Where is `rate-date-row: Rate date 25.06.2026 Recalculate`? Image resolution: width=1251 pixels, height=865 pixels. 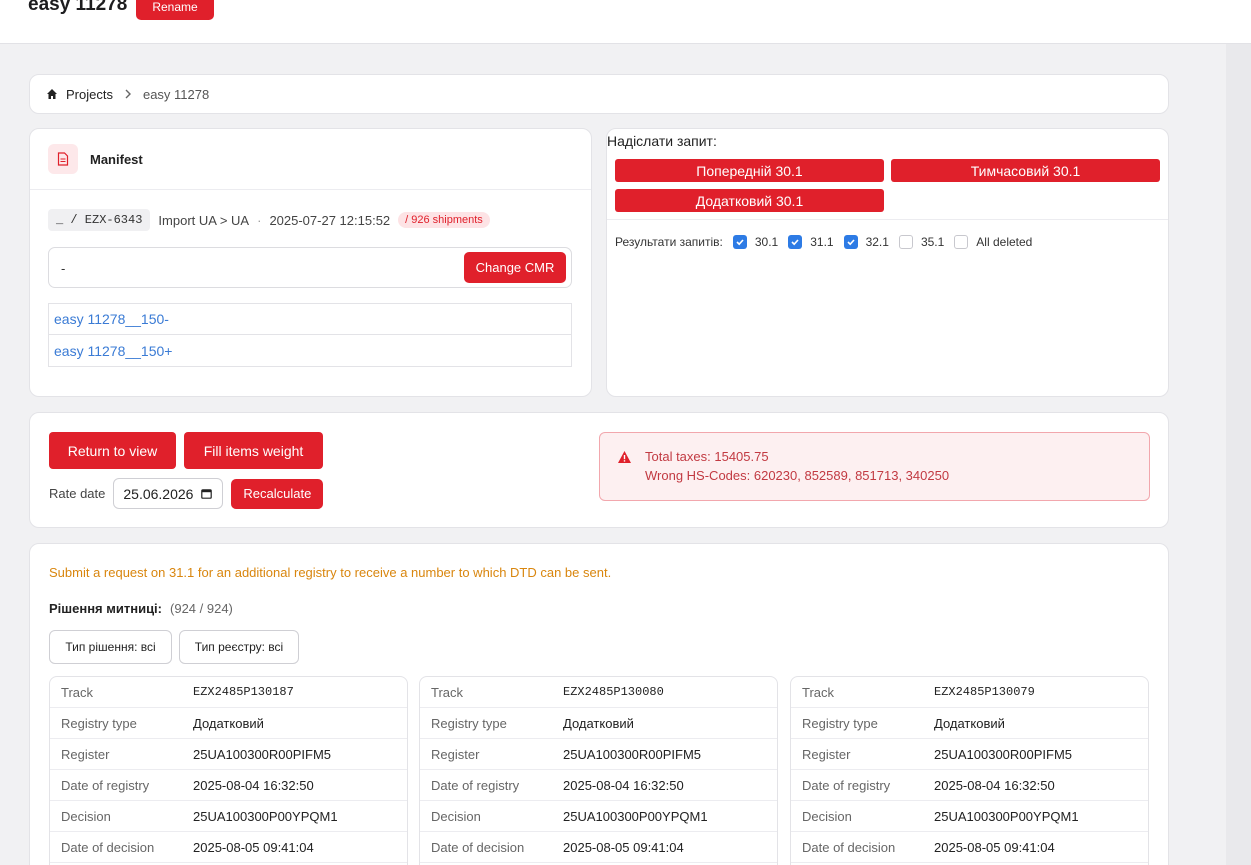
rate-date-row: Rate date 25.06.2026 Recalculate is located at coordinates (186, 493).